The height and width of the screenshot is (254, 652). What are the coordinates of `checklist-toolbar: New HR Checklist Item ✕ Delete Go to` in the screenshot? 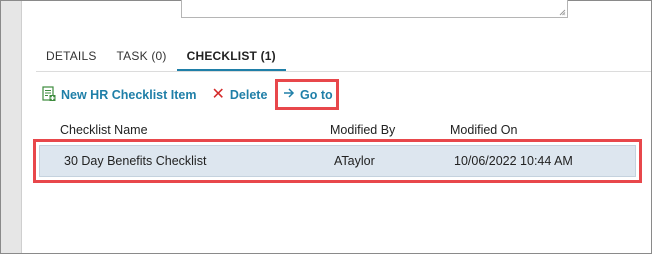 It's located at (190, 94).